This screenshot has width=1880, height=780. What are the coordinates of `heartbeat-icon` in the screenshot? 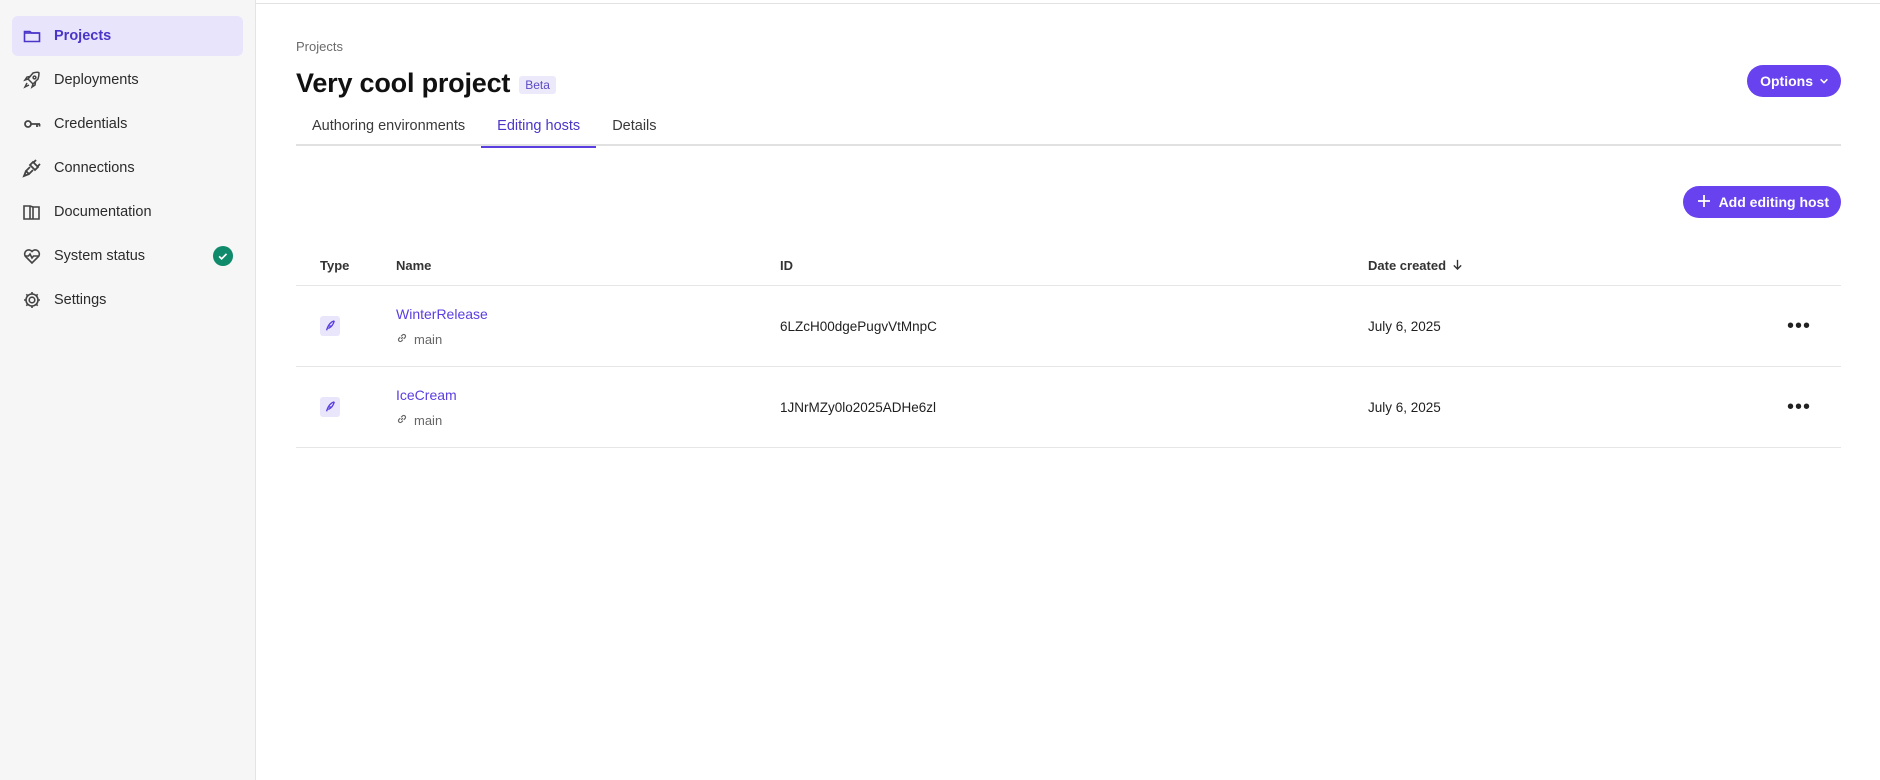 It's located at (32, 256).